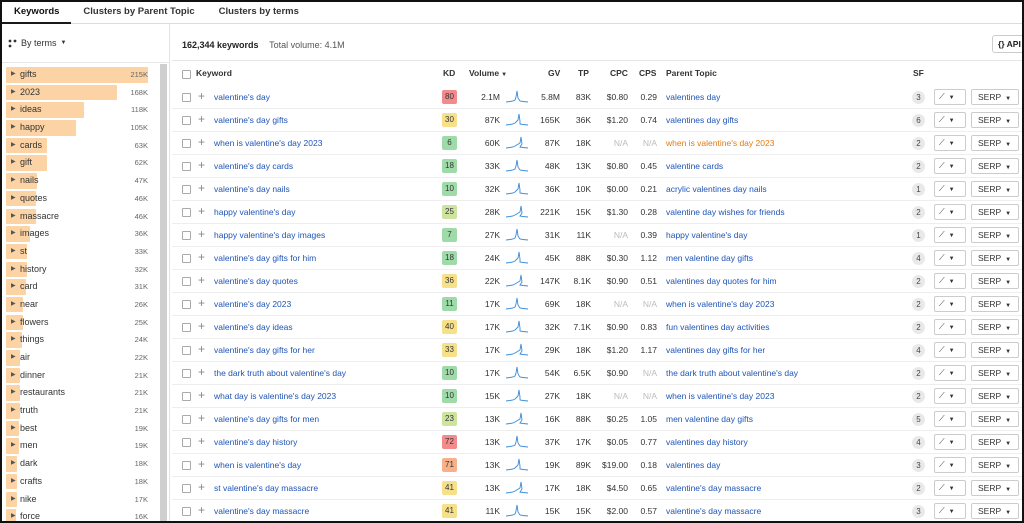  What do you see at coordinates (81, 500) in the screenshot?
I see `term-item: ▶ nike 17K` at bounding box center [81, 500].